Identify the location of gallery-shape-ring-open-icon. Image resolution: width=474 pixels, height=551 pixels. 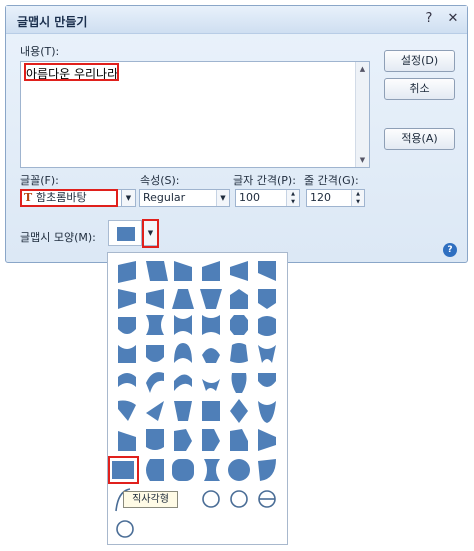
(239, 499).